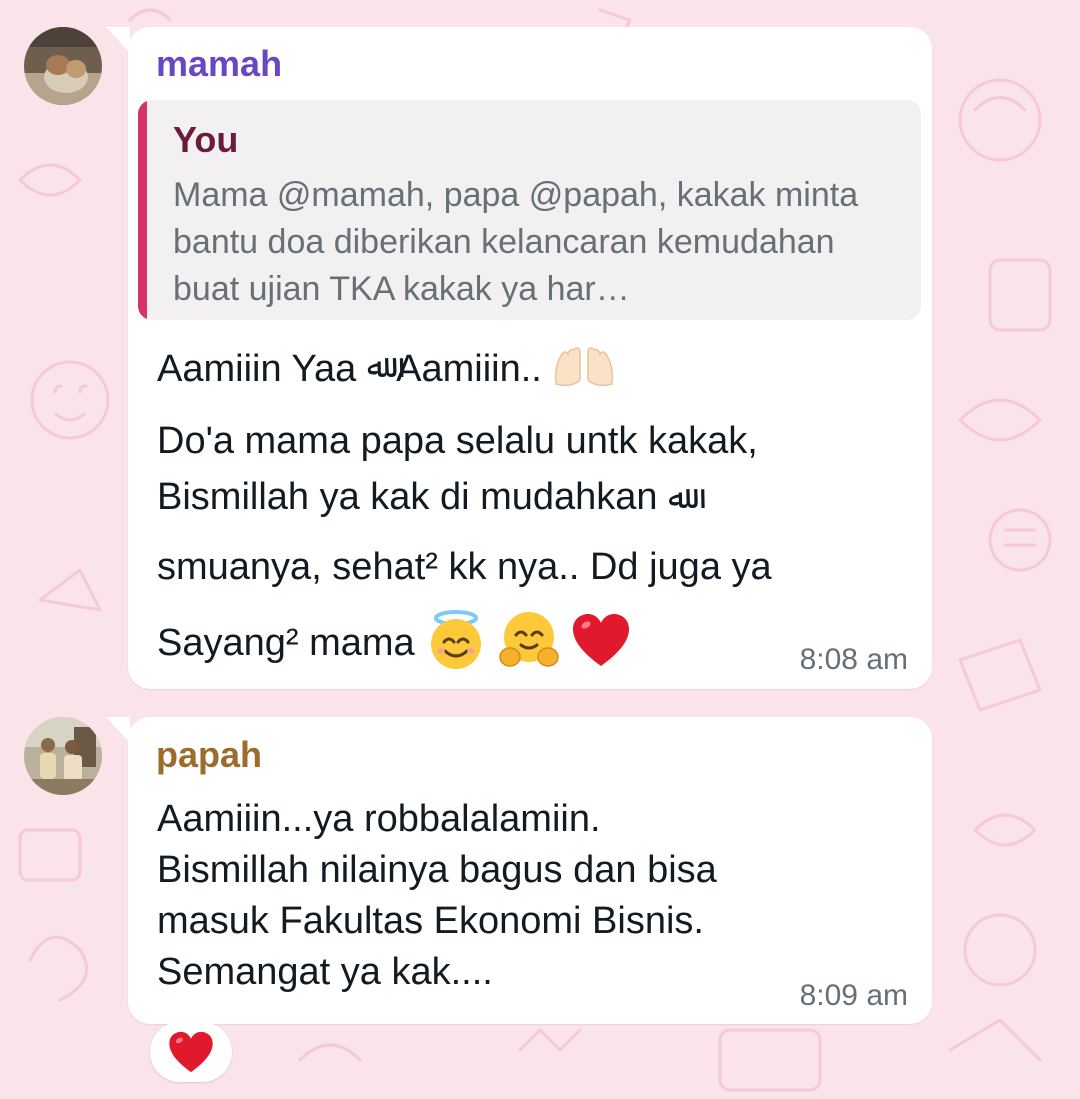 The image size is (1080, 1099). I want to click on quote-accent-bar, so click(142, 210).